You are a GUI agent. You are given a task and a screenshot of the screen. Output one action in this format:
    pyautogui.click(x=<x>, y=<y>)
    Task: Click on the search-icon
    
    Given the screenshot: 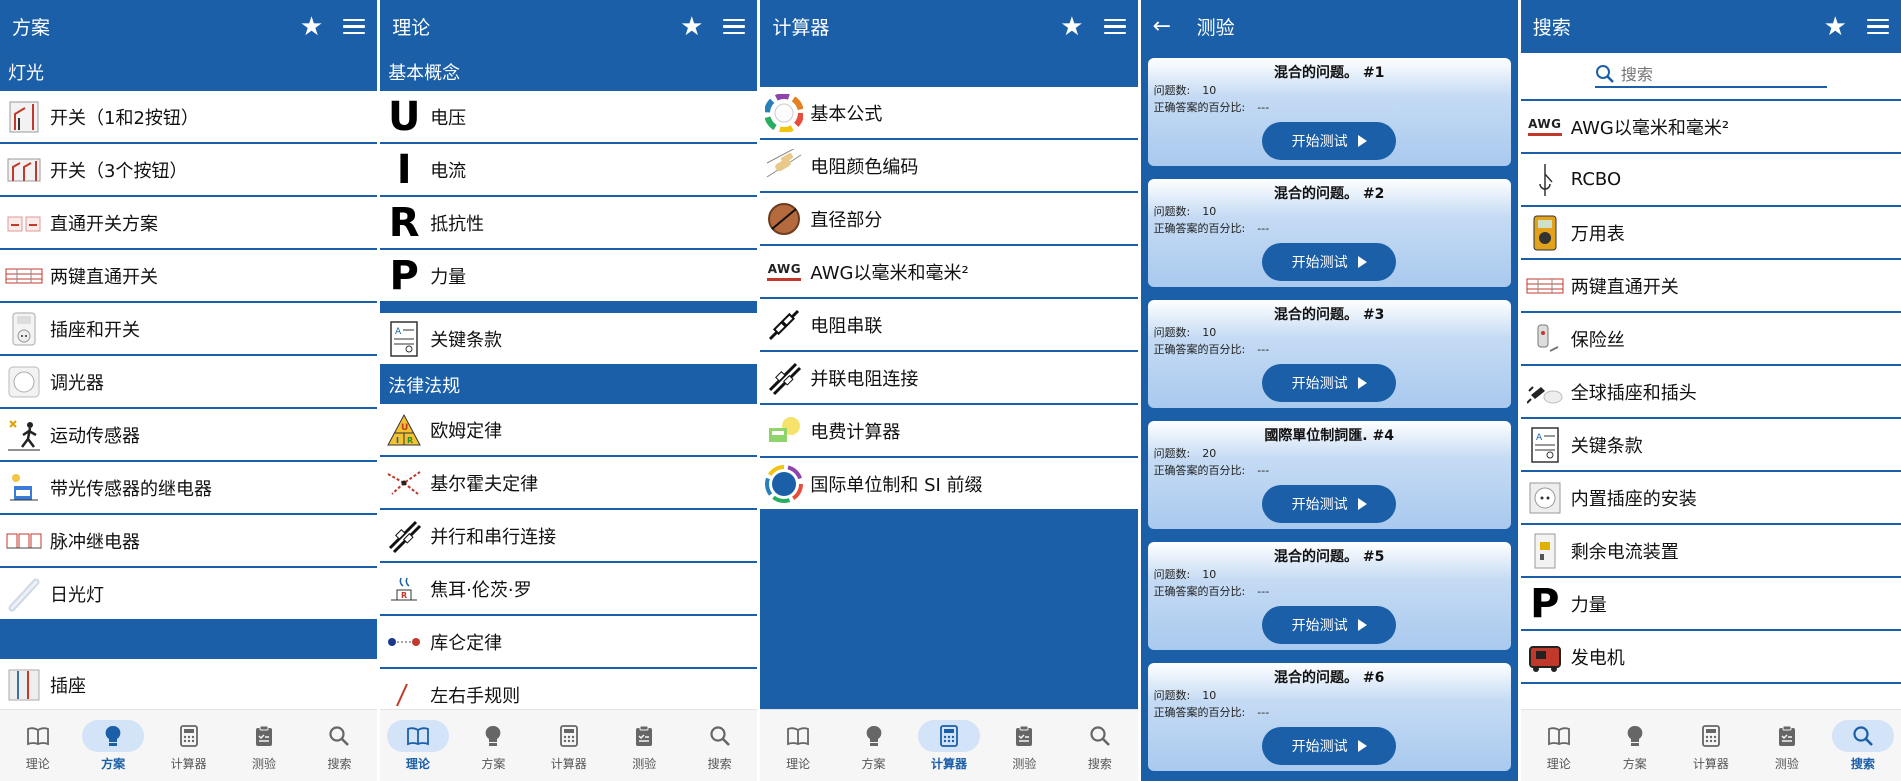 What is the action you would take?
    pyautogui.click(x=339, y=736)
    